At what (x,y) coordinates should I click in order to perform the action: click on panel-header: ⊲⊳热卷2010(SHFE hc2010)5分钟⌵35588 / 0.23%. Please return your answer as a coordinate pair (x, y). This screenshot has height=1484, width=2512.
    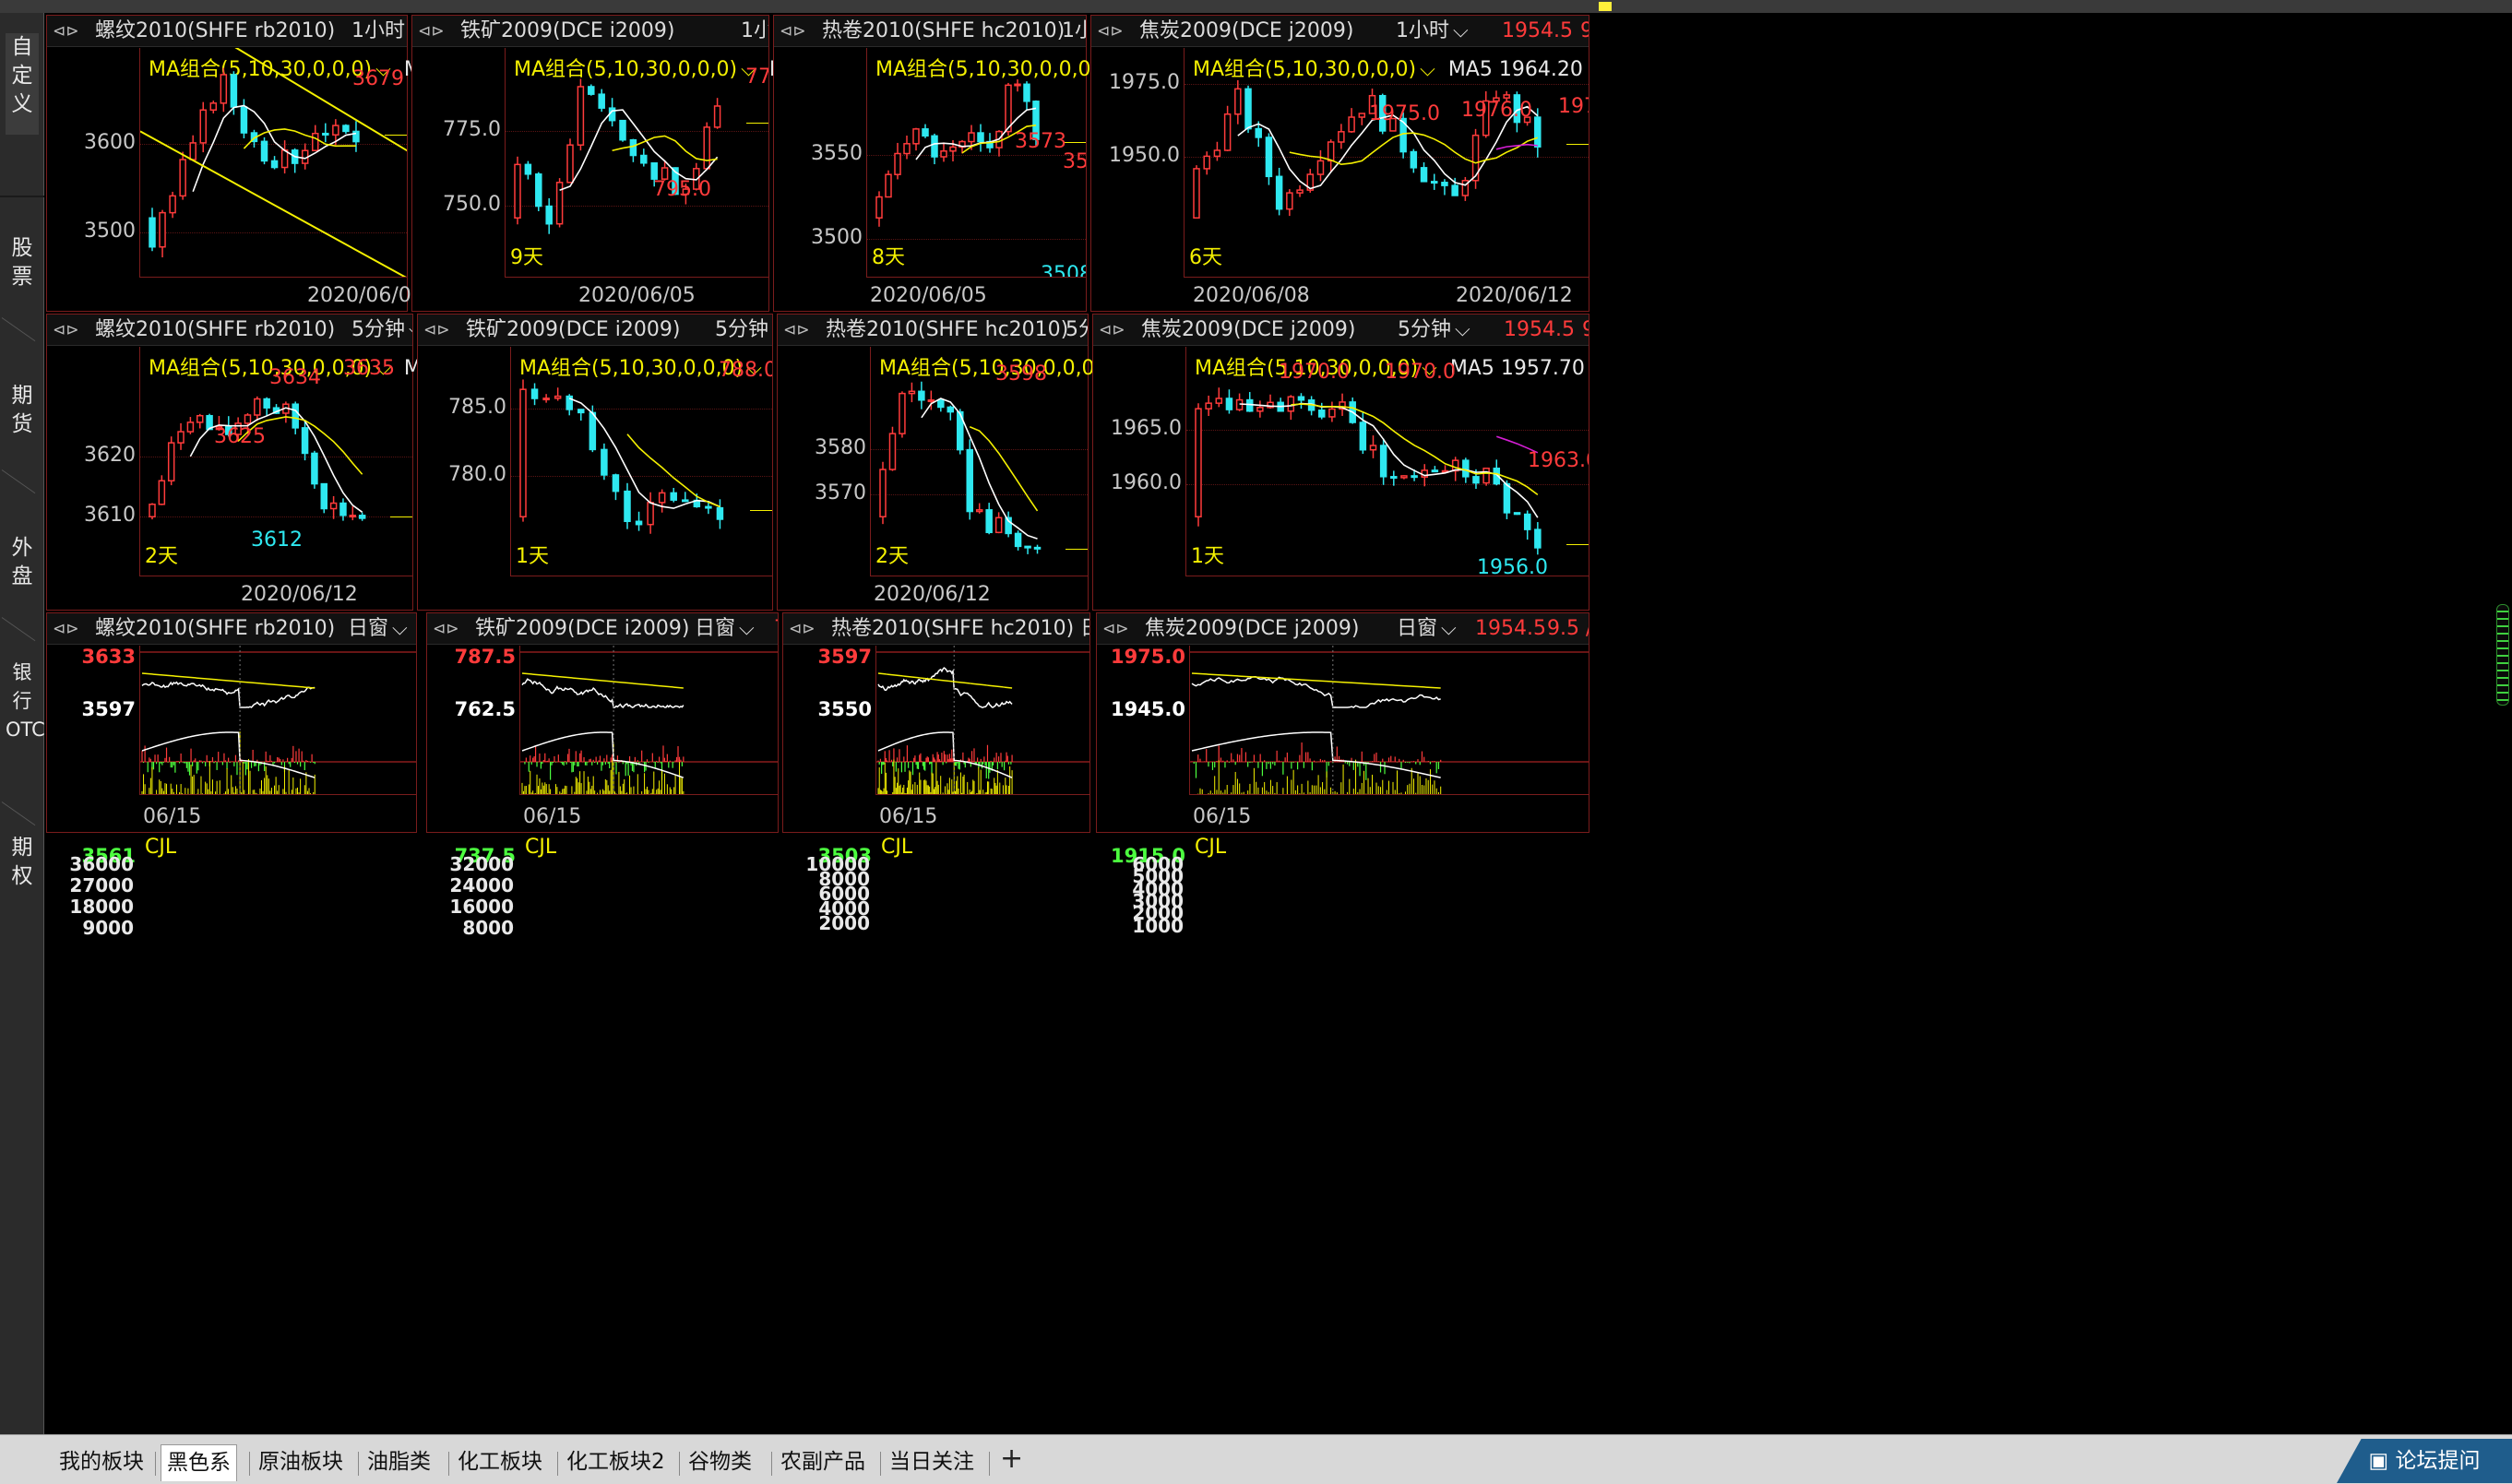
    Looking at the image, I should click on (933, 330).